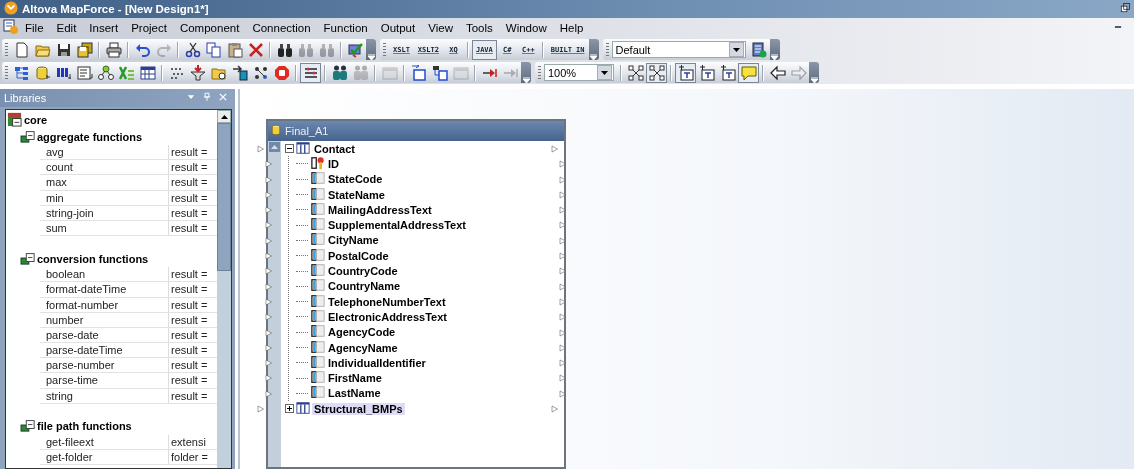 The image size is (1134, 470). What do you see at coordinates (128, 198) in the screenshot?
I see `function-row: min result =` at bounding box center [128, 198].